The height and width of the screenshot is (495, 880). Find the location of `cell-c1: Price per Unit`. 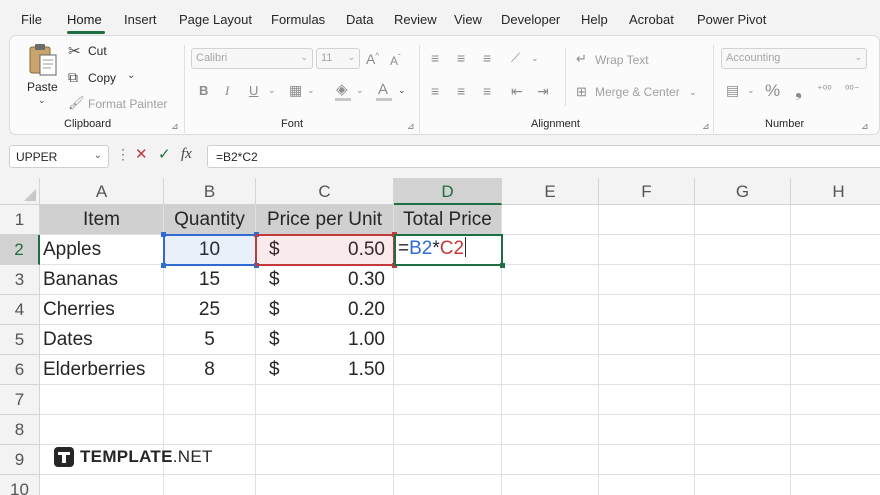

cell-c1: Price per Unit is located at coordinates (325, 220).